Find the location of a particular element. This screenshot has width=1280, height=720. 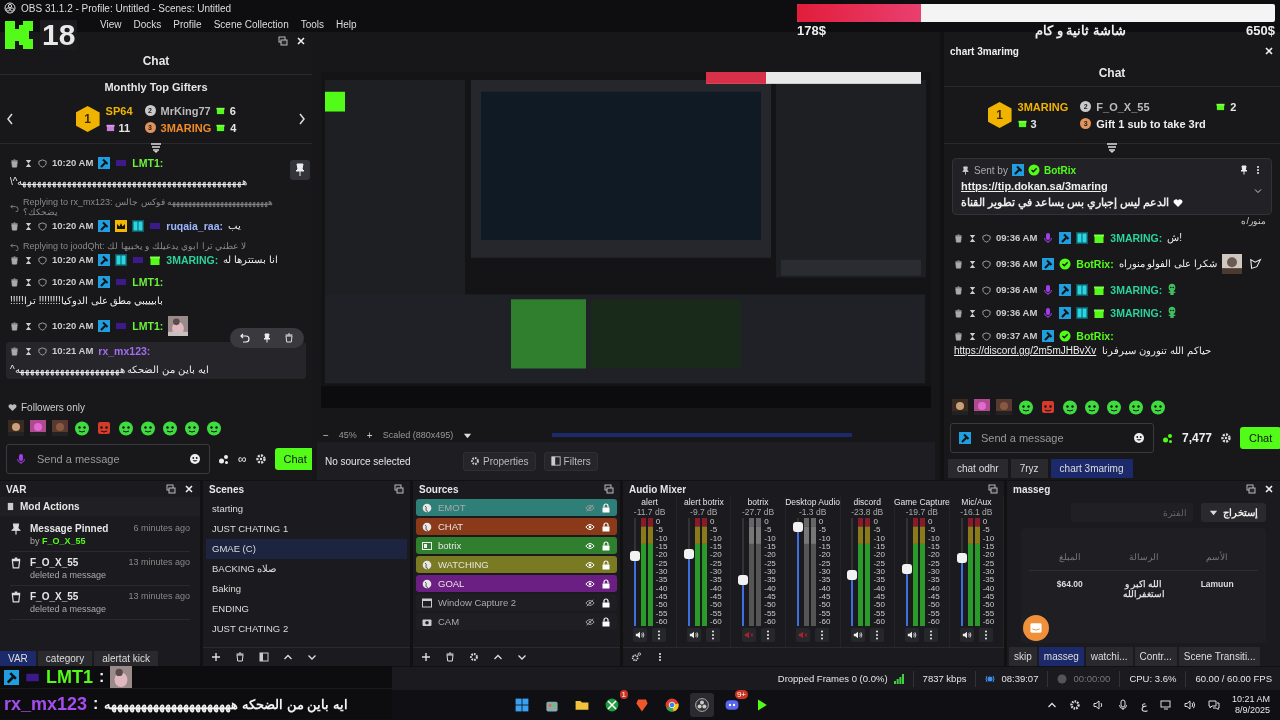

dock-tab: chat odhr is located at coordinates (978, 468).